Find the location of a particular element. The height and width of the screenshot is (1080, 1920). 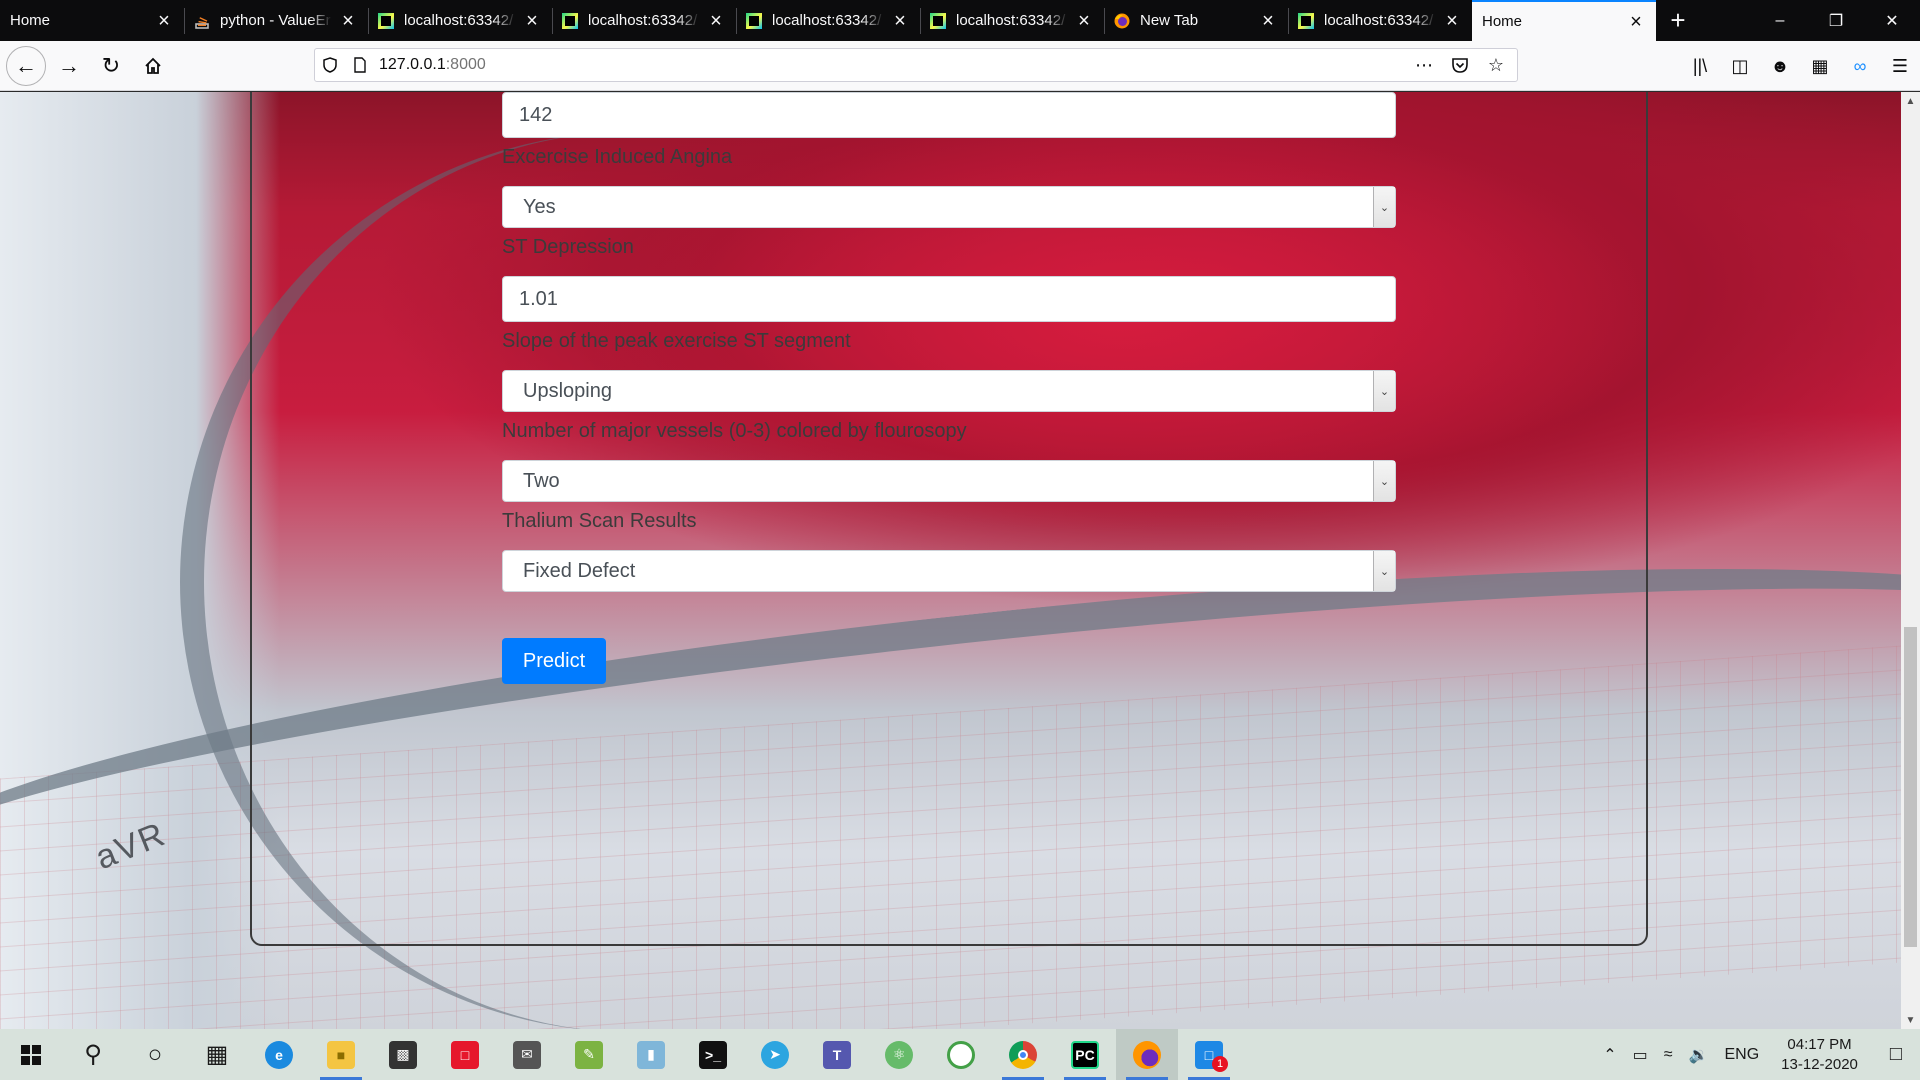

shield-icon is located at coordinates (330, 65).